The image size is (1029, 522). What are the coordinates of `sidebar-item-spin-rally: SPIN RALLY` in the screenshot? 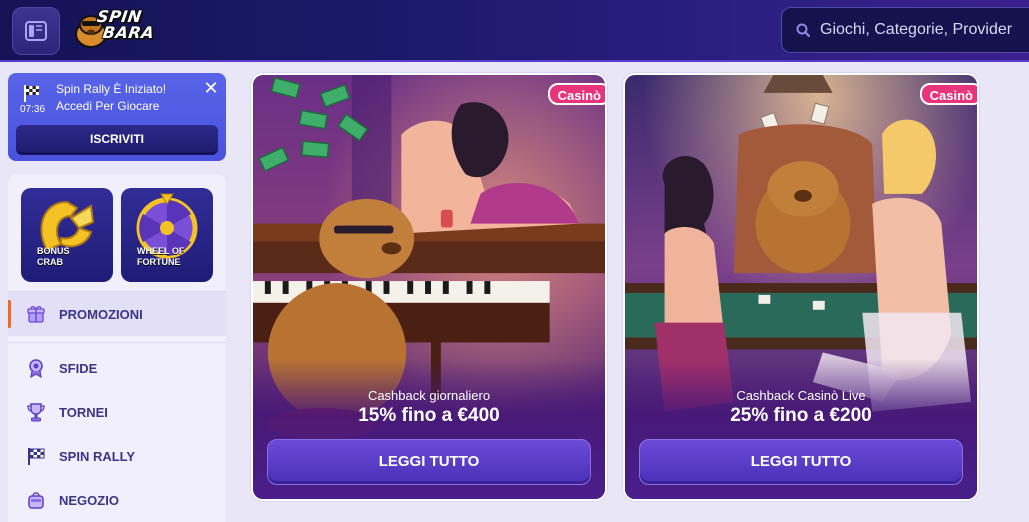 It's located at (117, 456).